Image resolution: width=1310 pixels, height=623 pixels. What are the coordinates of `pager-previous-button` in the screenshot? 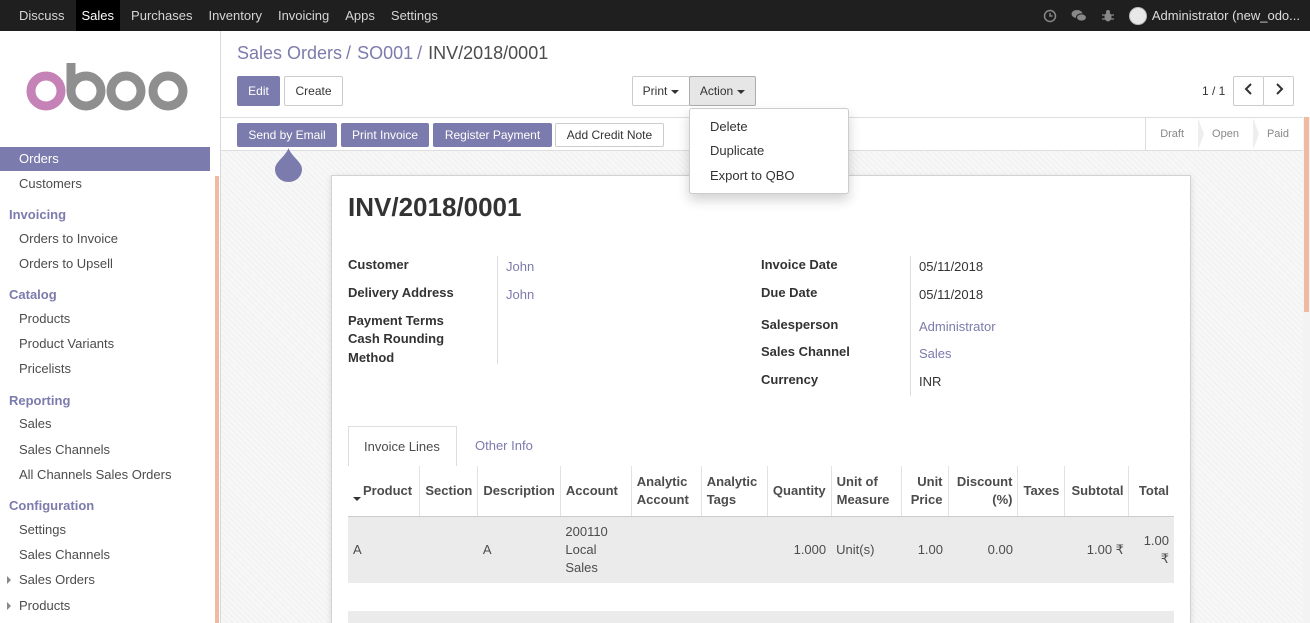 It's located at (1248, 91).